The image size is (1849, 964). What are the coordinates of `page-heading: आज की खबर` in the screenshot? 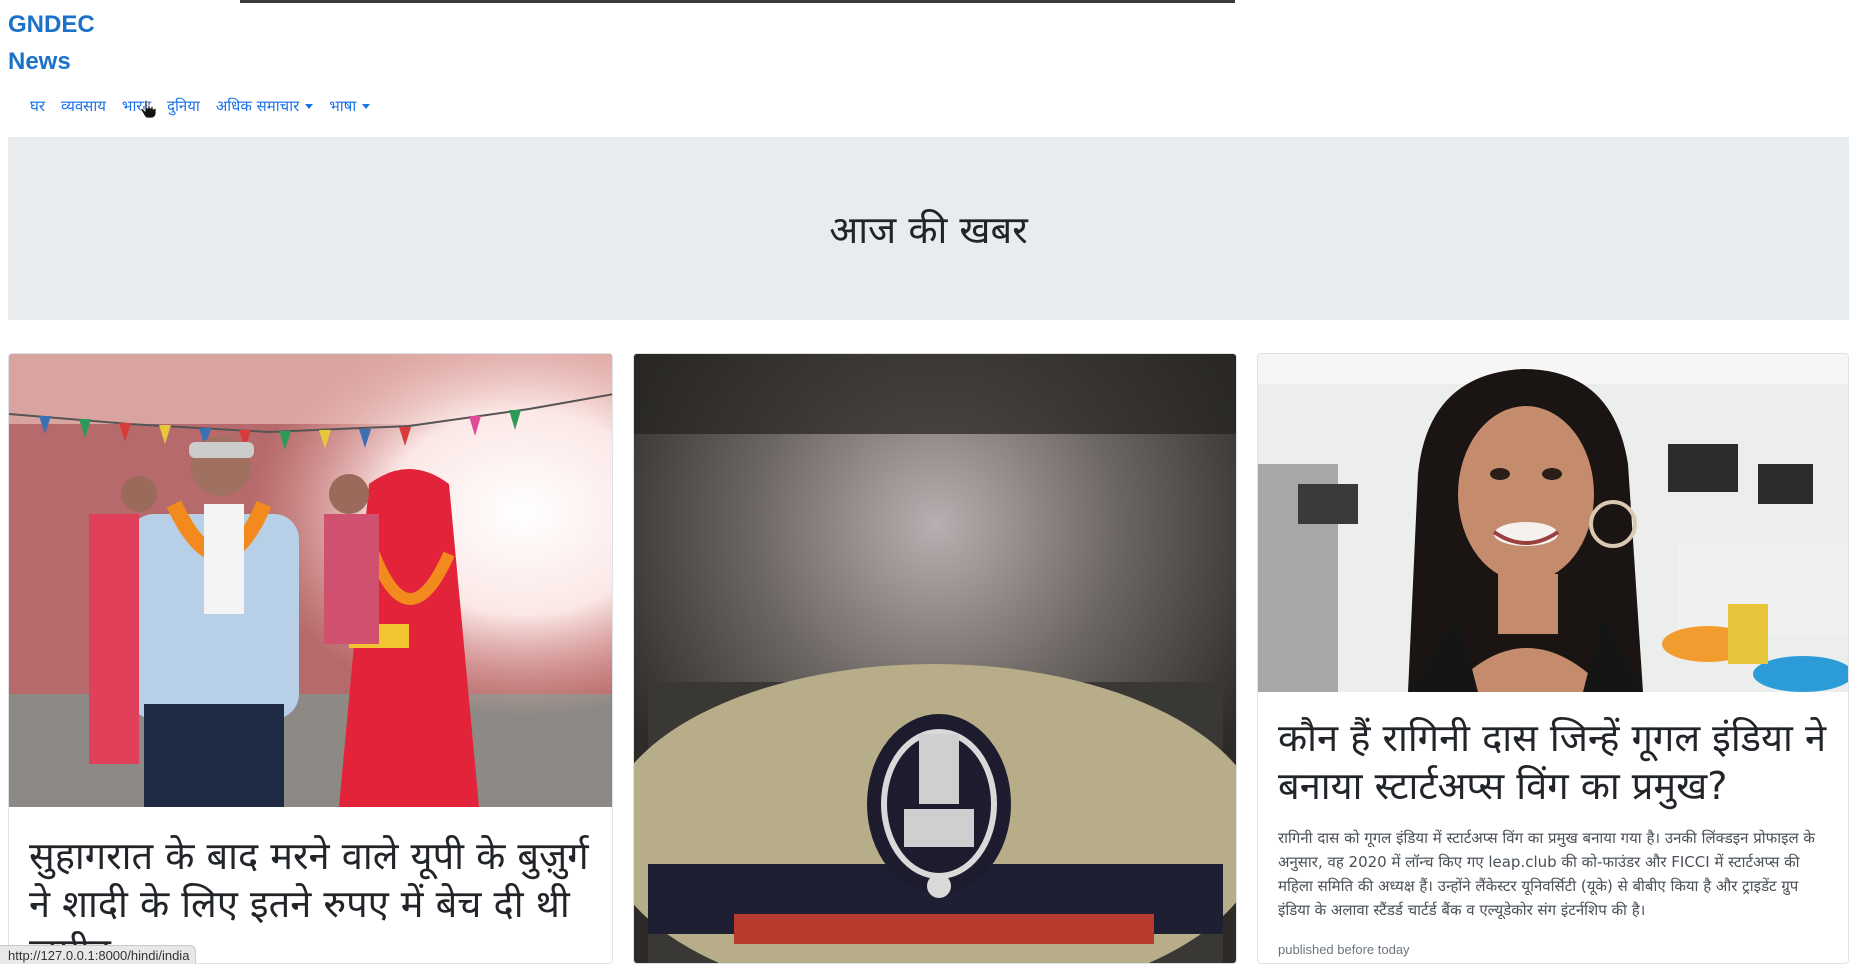 It's located at (928, 229).